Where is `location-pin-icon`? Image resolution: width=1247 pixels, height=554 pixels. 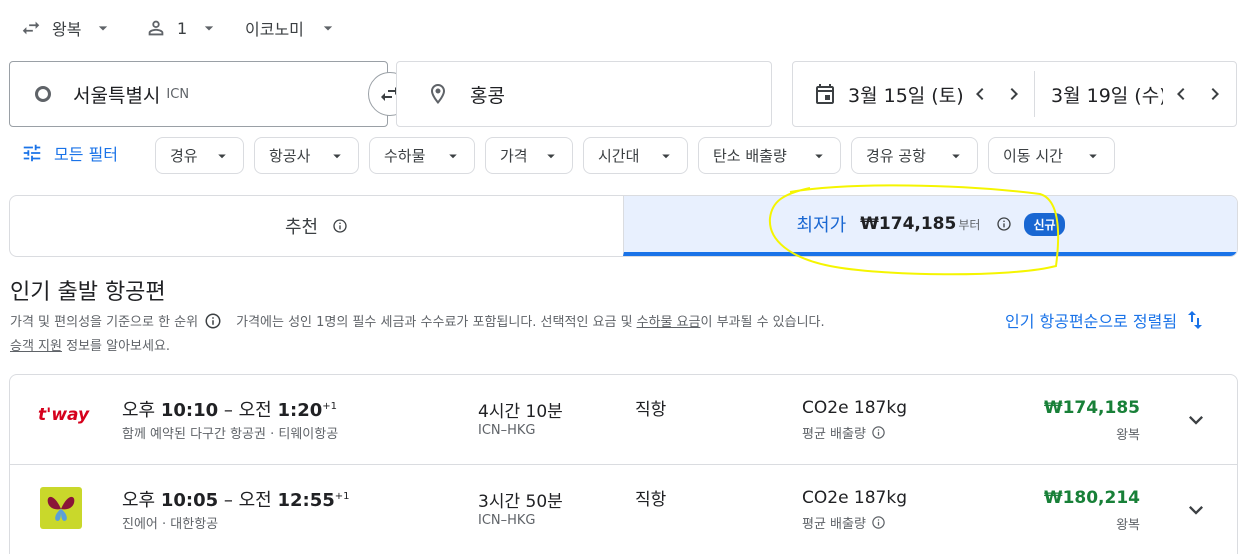 location-pin-icon is located at coordinates (438, 94).